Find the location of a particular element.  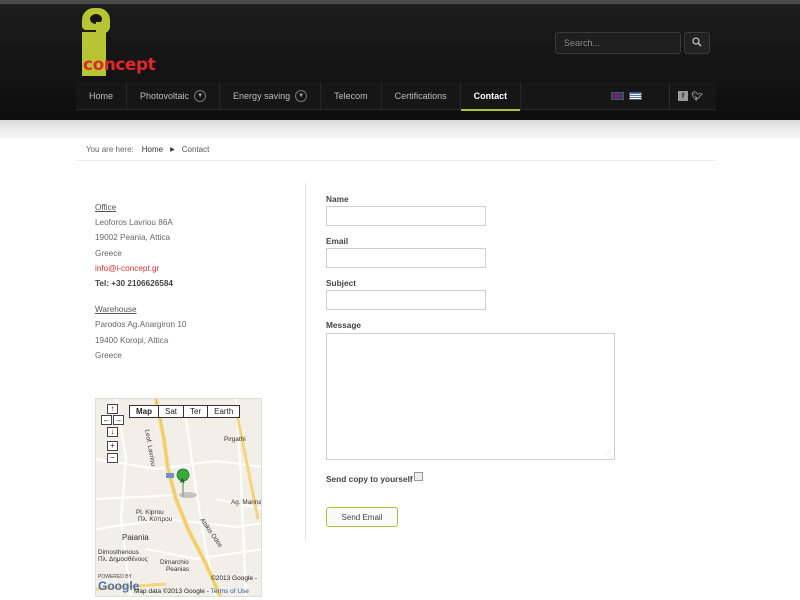

pan-down-icon: ↓ is located at coordinates (112, 432).